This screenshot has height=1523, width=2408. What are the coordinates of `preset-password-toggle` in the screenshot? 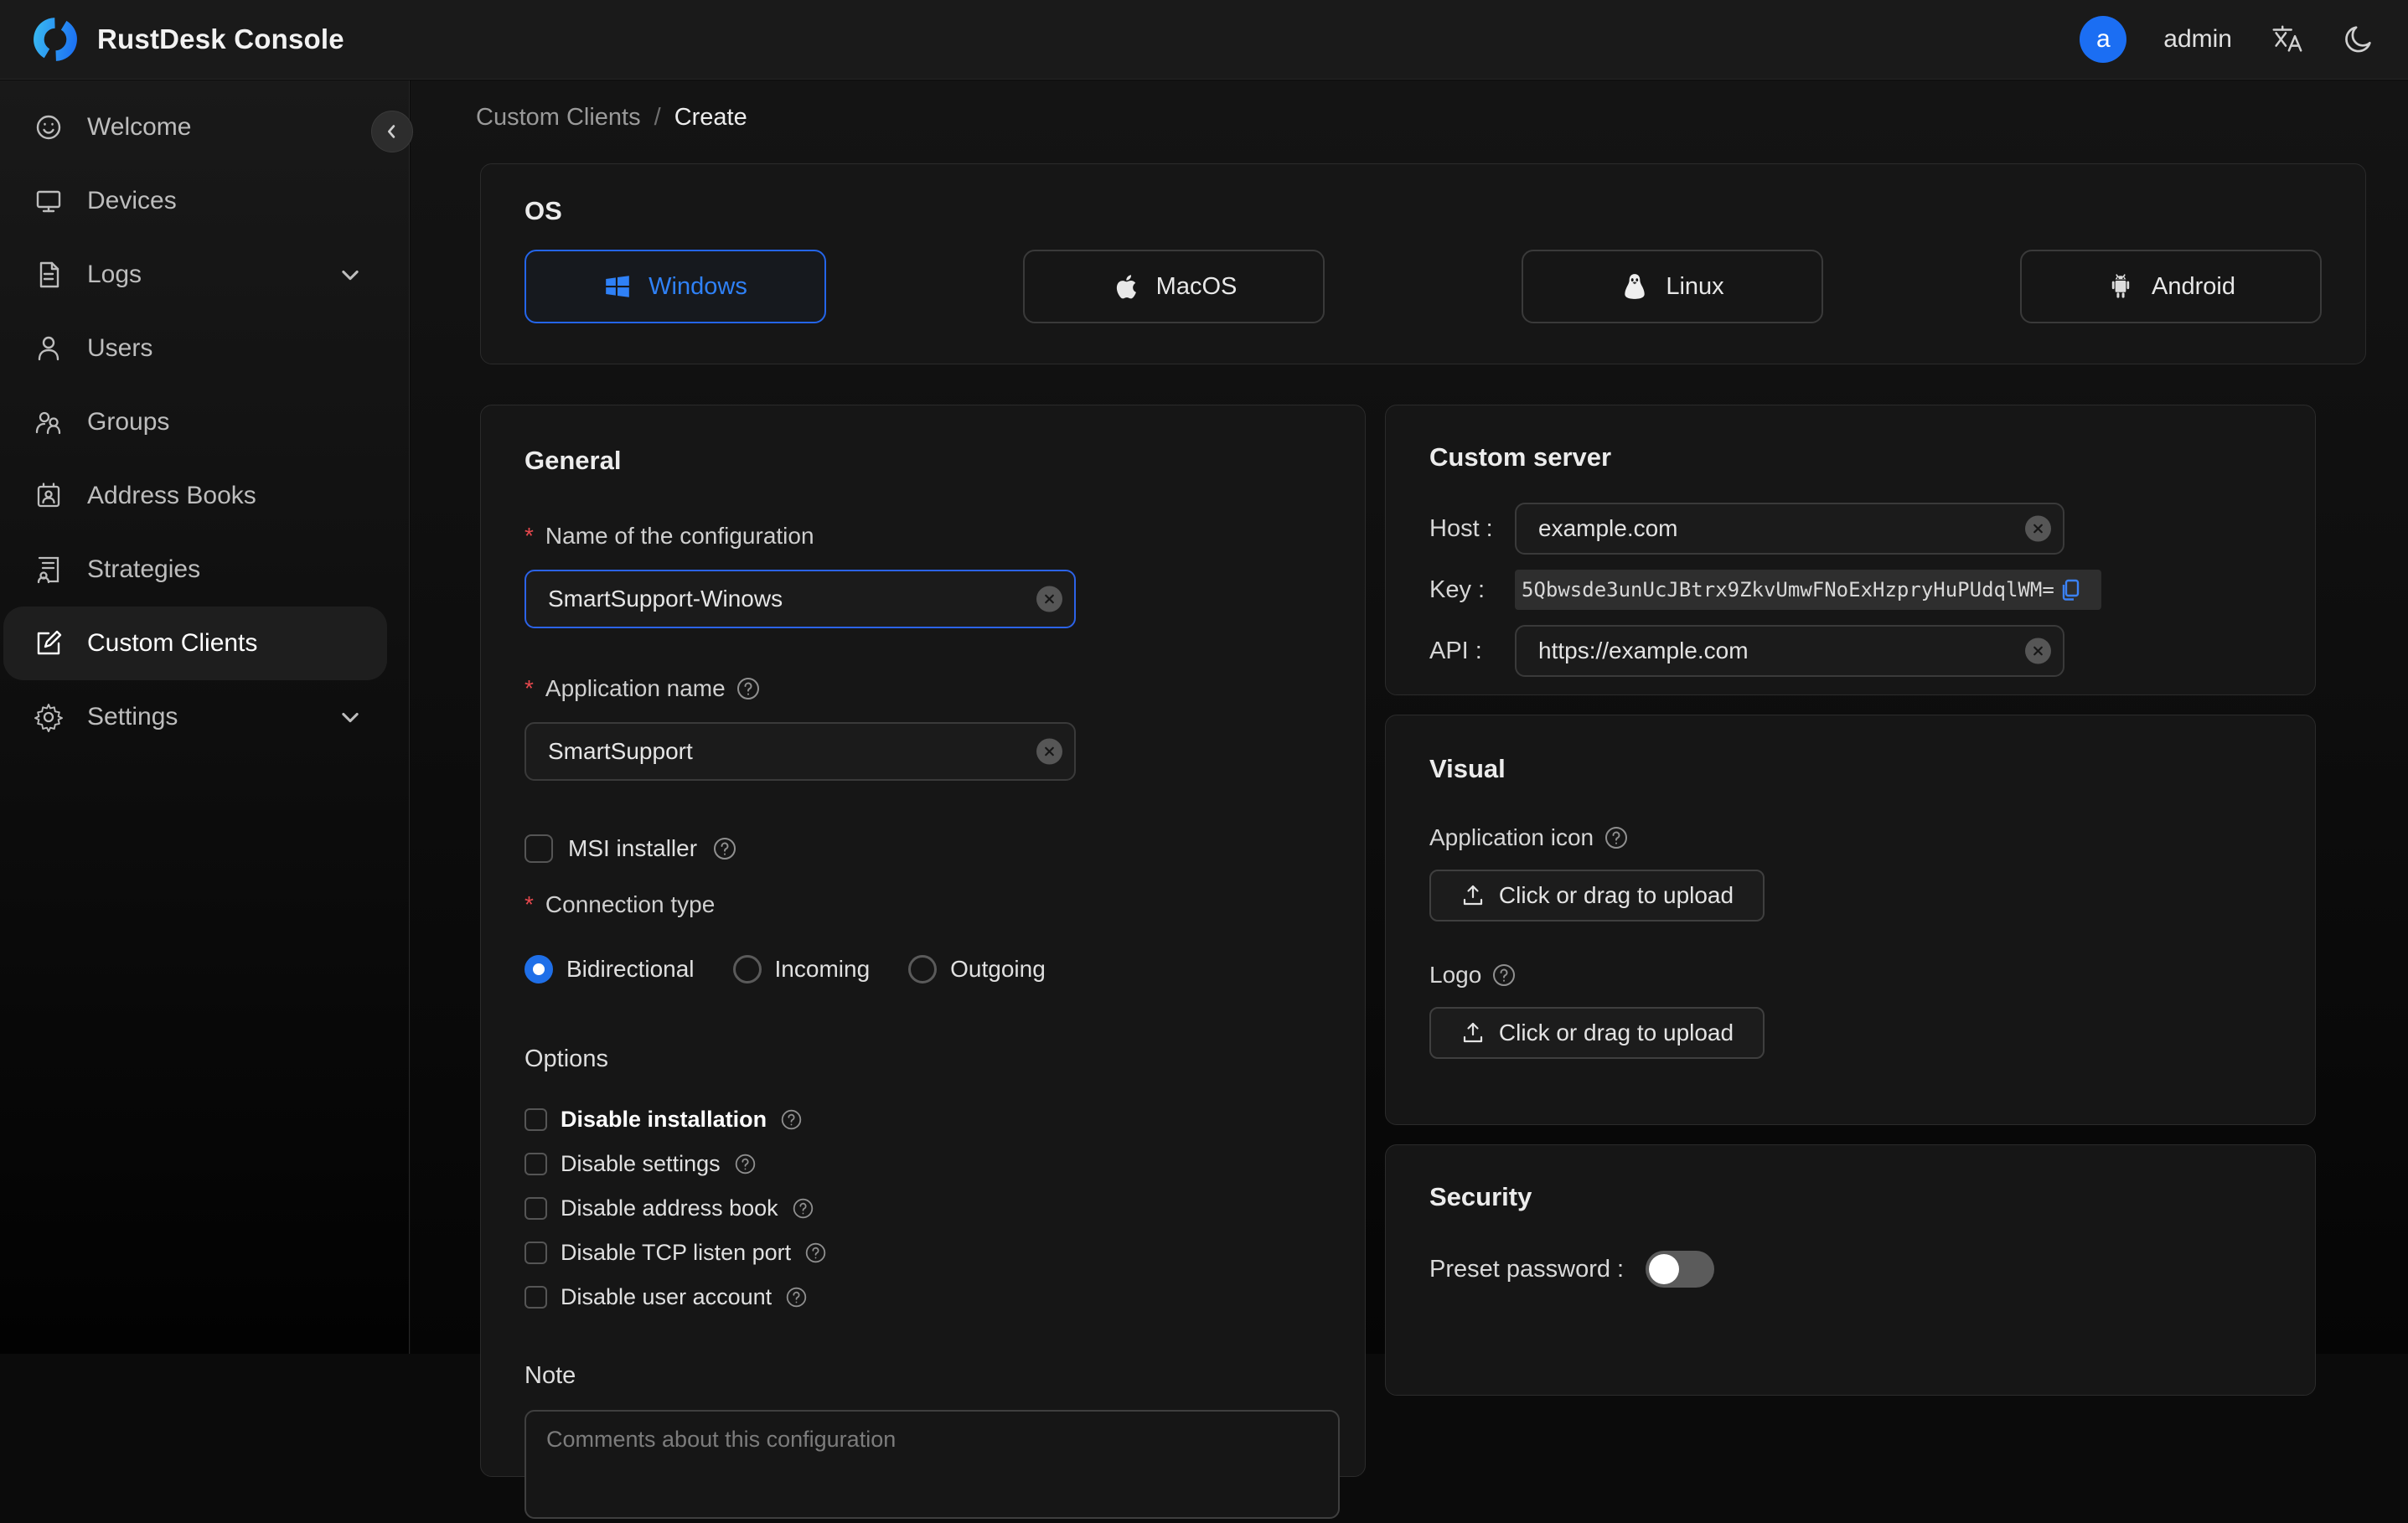 It's located at (1680, 1270).